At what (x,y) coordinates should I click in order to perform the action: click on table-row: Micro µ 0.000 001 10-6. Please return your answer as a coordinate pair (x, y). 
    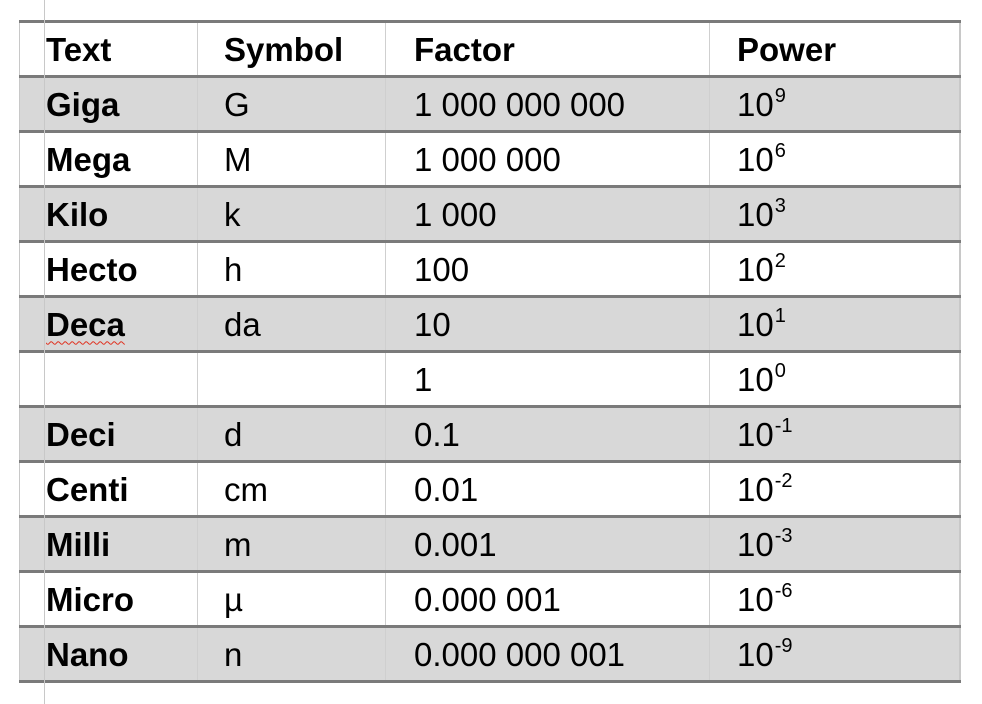
    Looking at the image, I should click on (489, 599).